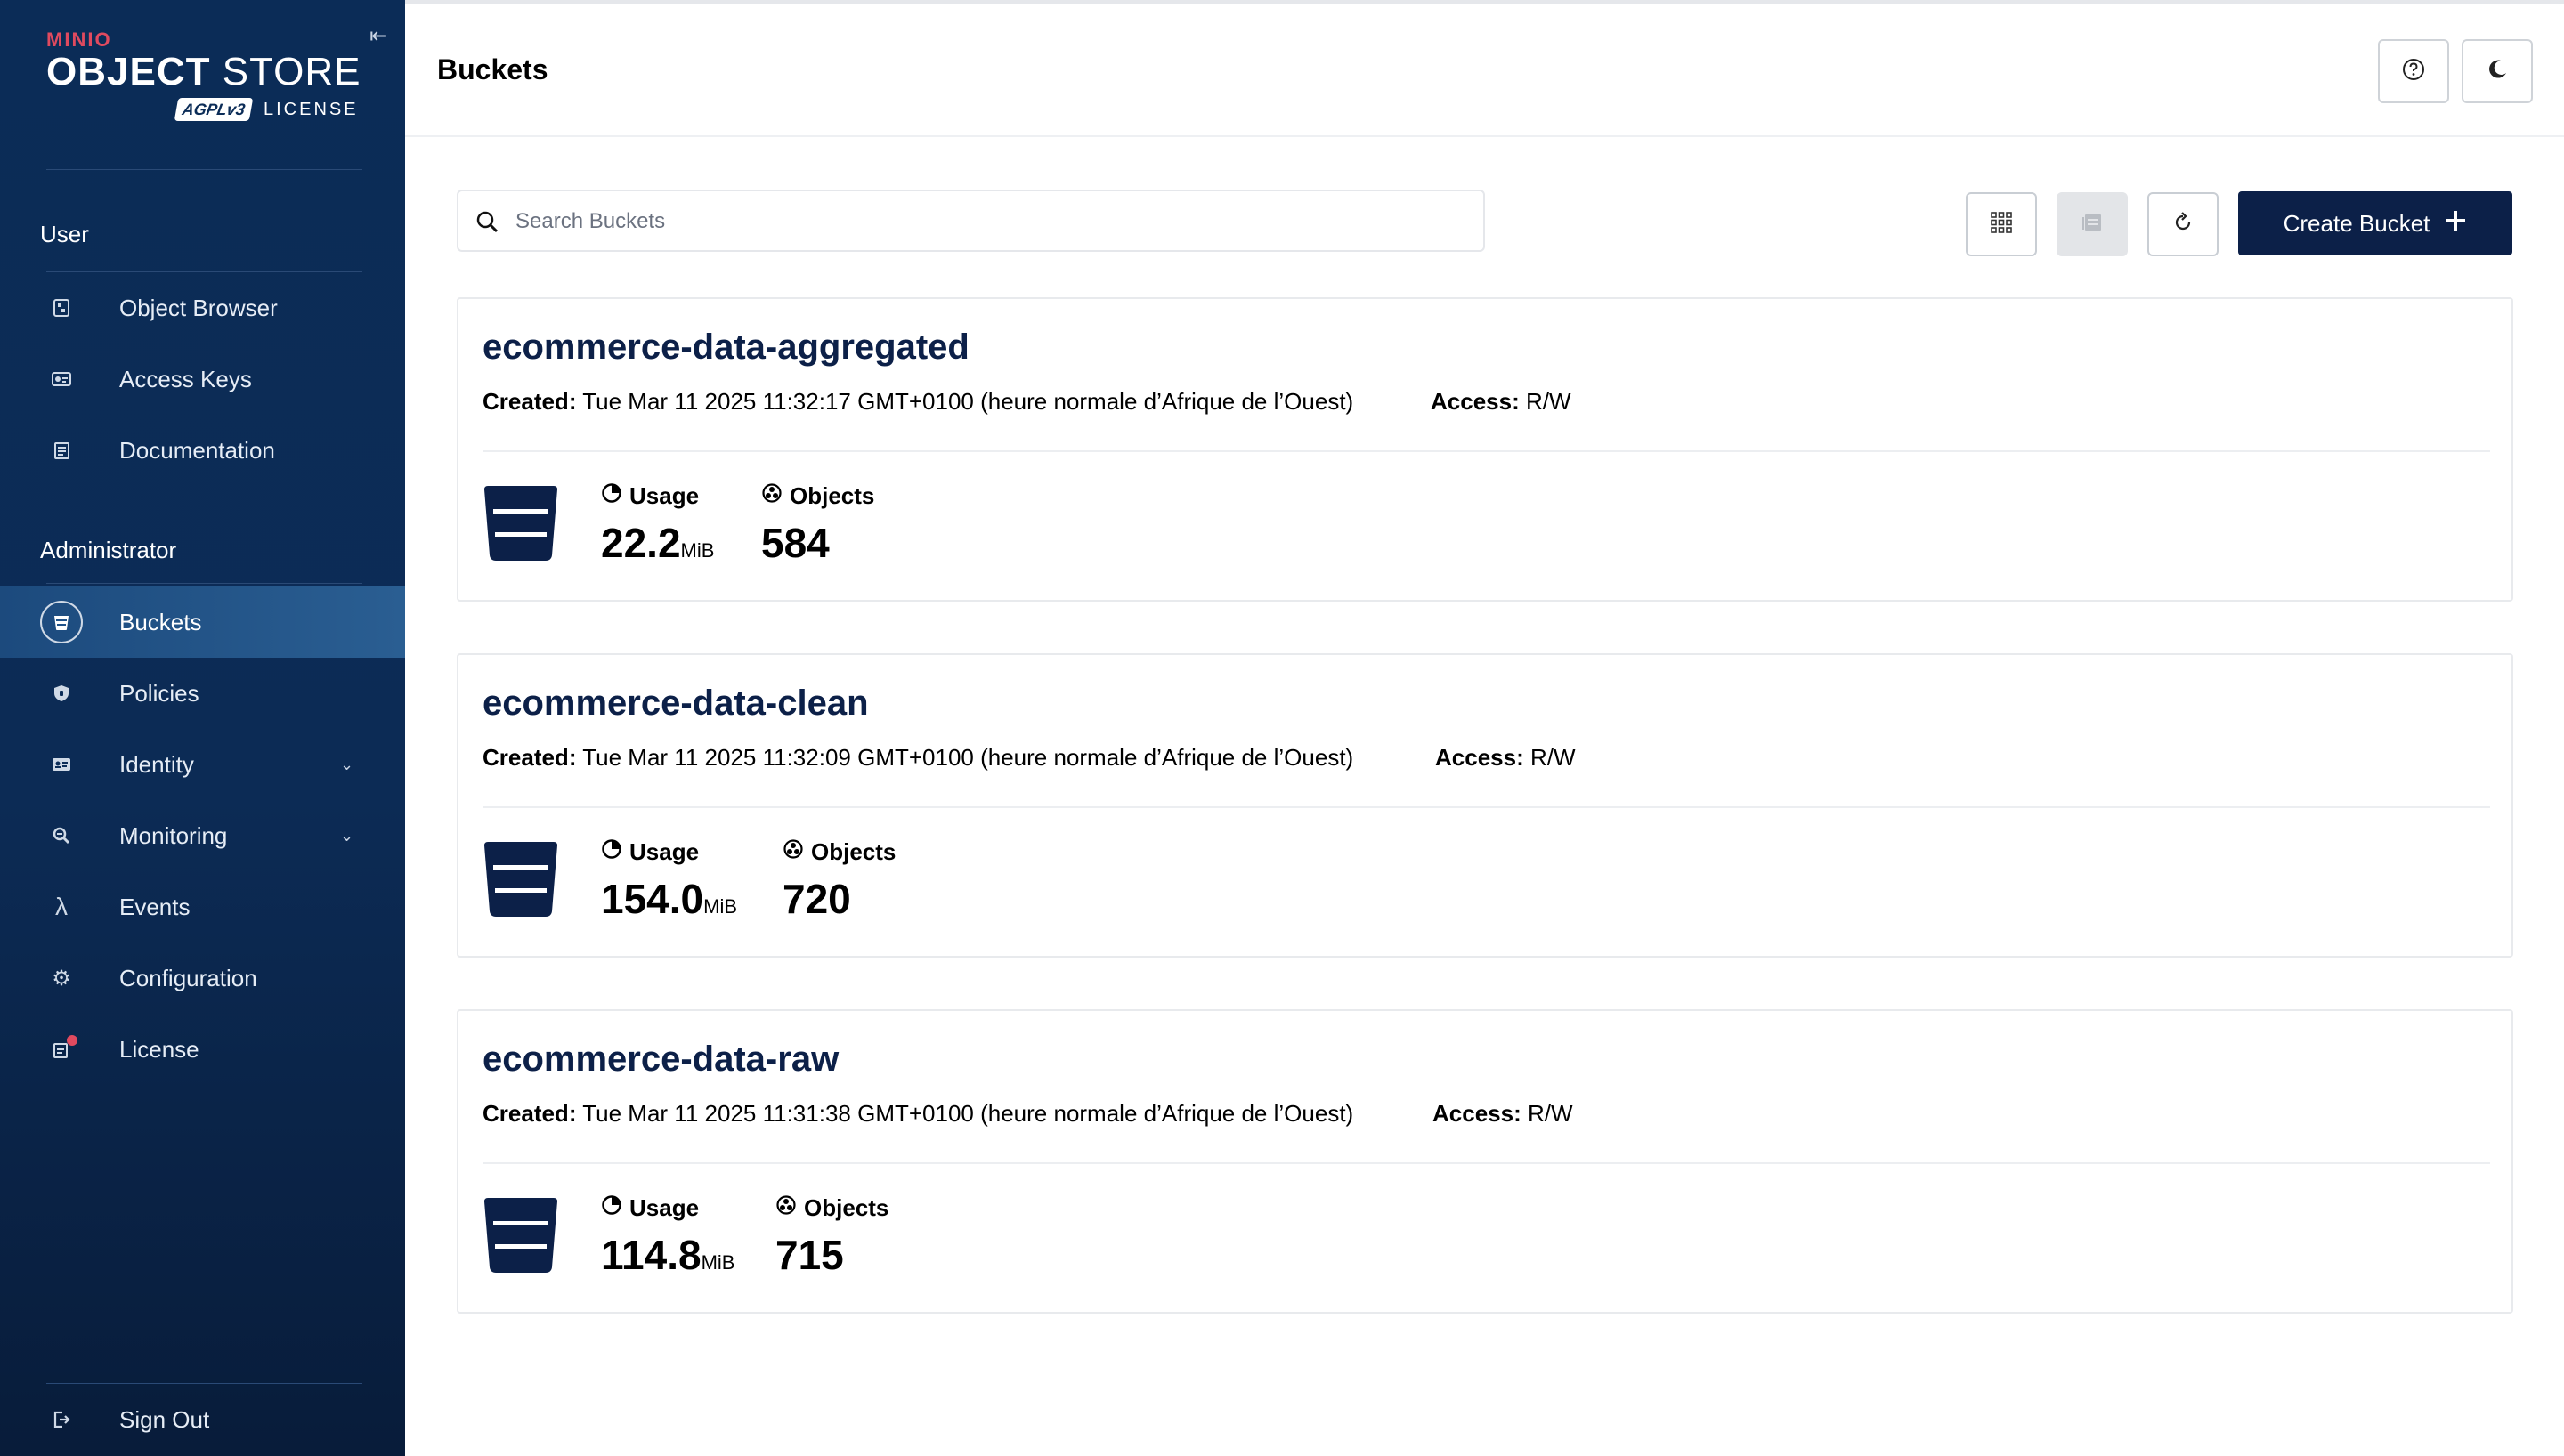  What do you see at coordinates (2497, 71) in the screenshot?
I see `dark-mode-button` at bounding box center [2497, 71].